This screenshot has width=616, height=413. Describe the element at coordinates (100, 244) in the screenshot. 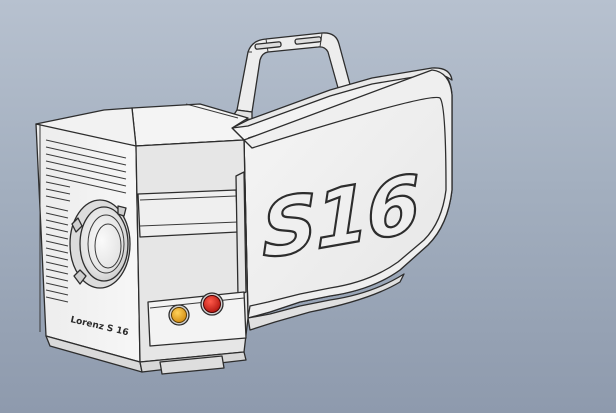

I see `lens-mount-icon` at that location.